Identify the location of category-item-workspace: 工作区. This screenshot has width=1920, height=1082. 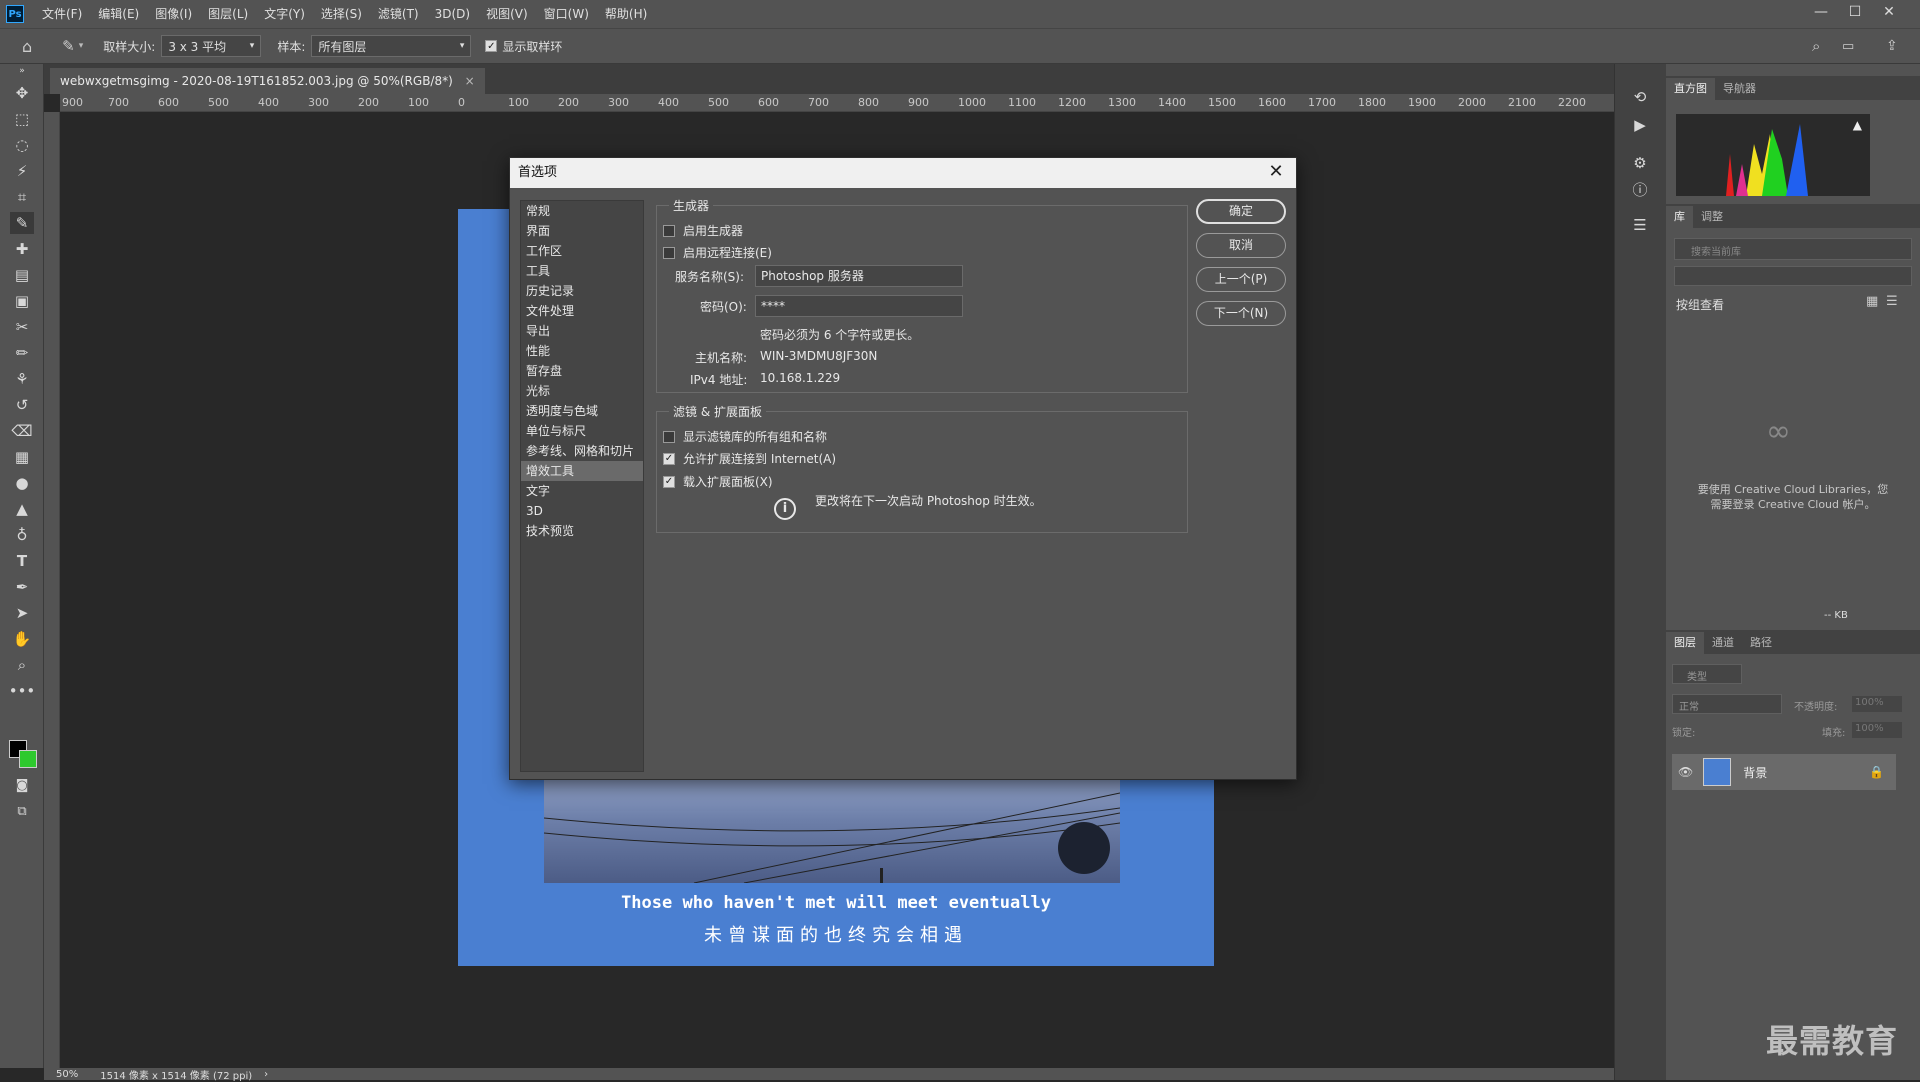
(582, 251).